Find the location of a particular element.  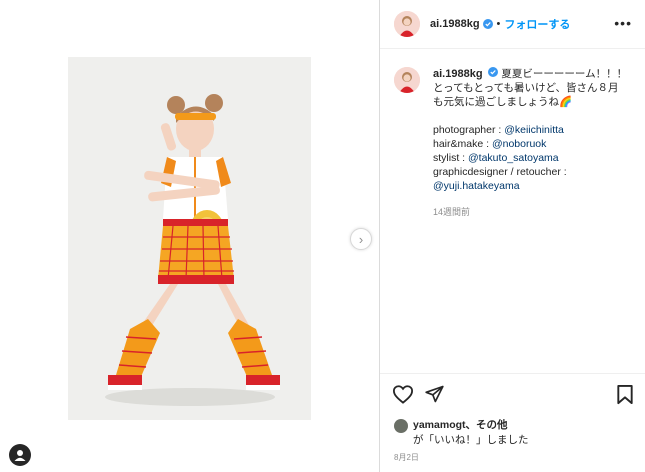

caption-avatar-image is located at coordinates (407, 80).